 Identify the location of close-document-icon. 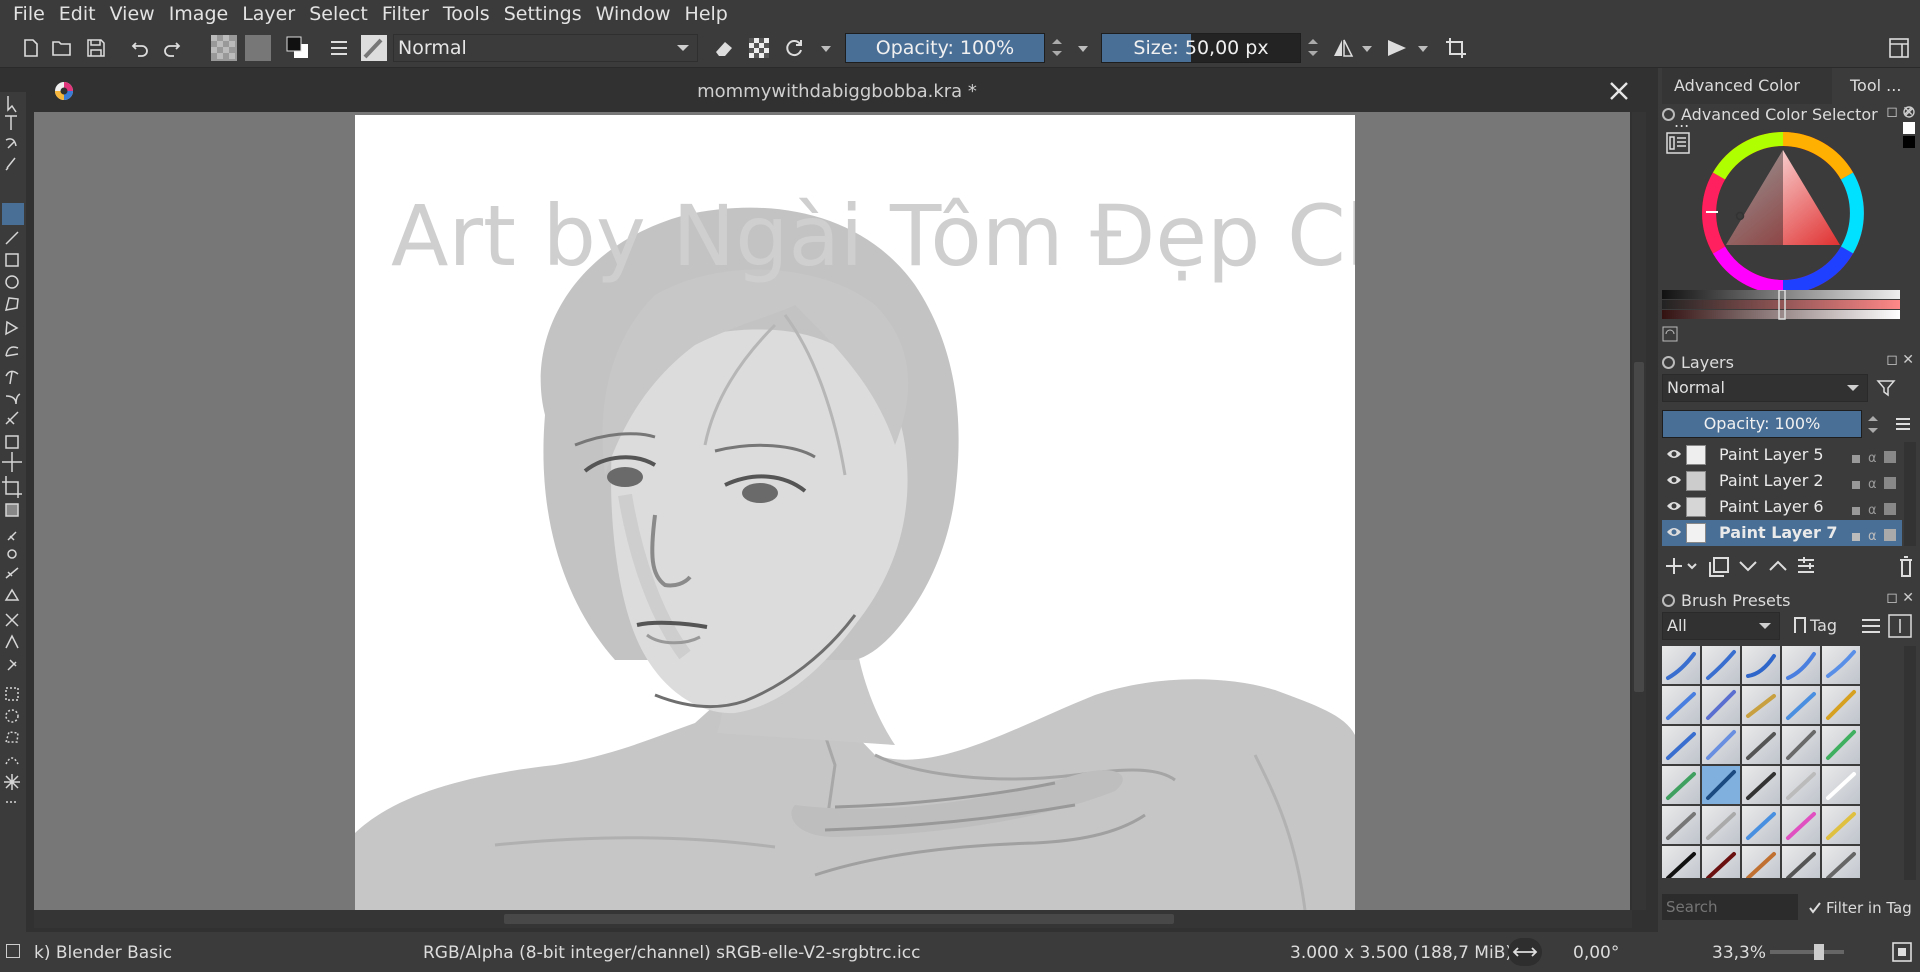
(1619, 91).